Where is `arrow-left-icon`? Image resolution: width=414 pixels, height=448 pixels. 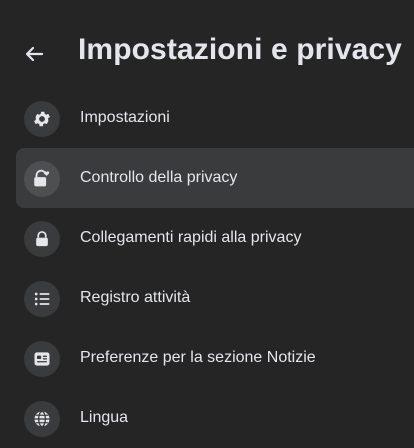 arrow-left-icon is located at coordinates (34, 54).